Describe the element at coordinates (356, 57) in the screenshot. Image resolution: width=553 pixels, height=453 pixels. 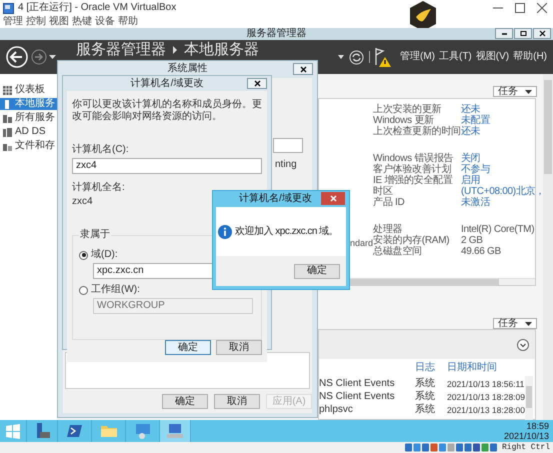
I see `refresh-icon` at that location.